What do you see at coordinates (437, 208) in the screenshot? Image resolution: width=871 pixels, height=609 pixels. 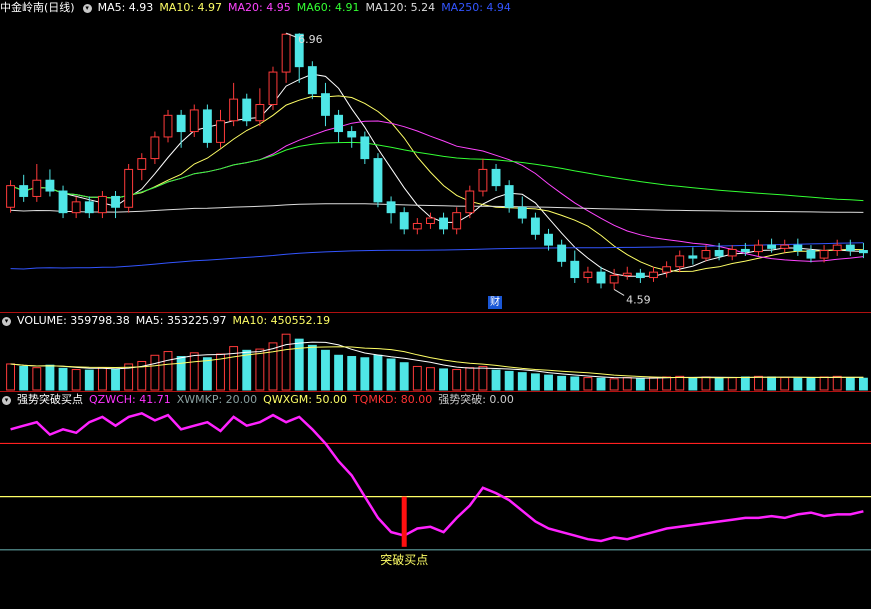 I see `ma120-line` at bounding box center [437, 208].